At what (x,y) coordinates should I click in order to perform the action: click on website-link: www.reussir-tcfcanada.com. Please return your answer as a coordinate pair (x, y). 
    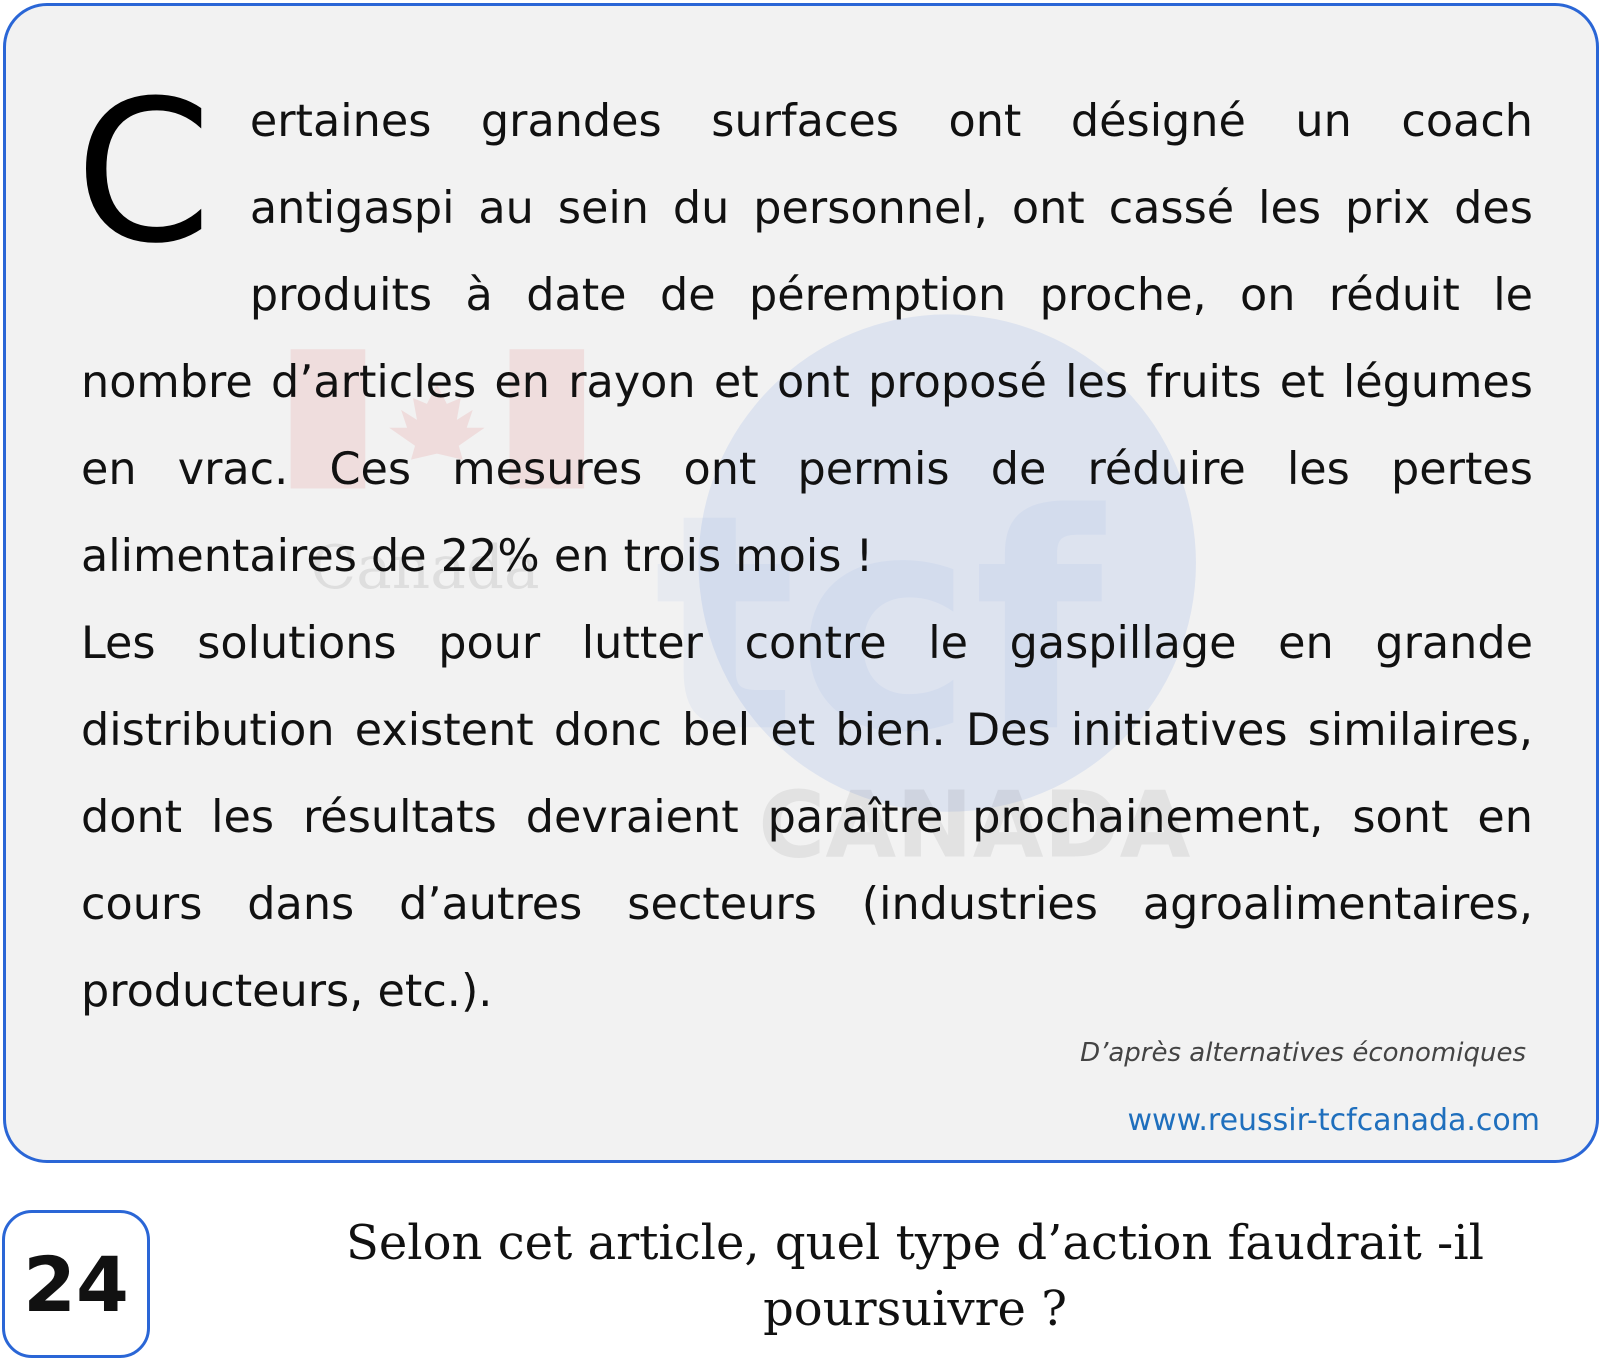
    Looking at the image, I should click on (1334, 1120).